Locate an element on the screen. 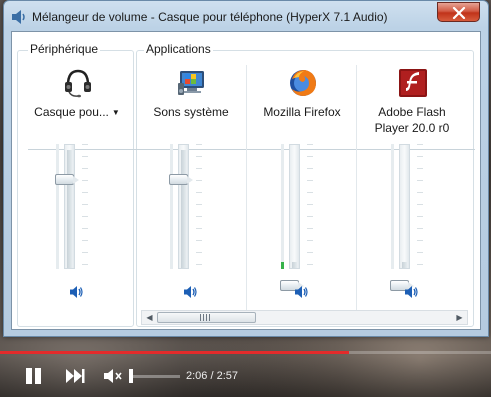  pause-icon is located at coordinates (29, 376).